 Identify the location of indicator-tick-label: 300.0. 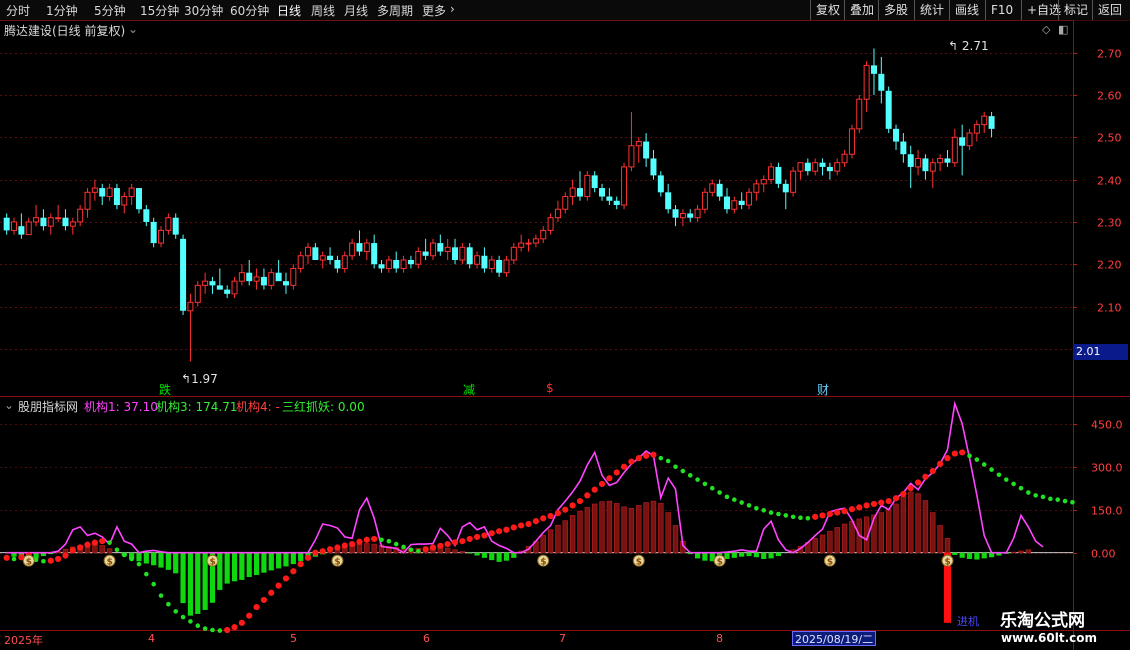
(1107, 468).